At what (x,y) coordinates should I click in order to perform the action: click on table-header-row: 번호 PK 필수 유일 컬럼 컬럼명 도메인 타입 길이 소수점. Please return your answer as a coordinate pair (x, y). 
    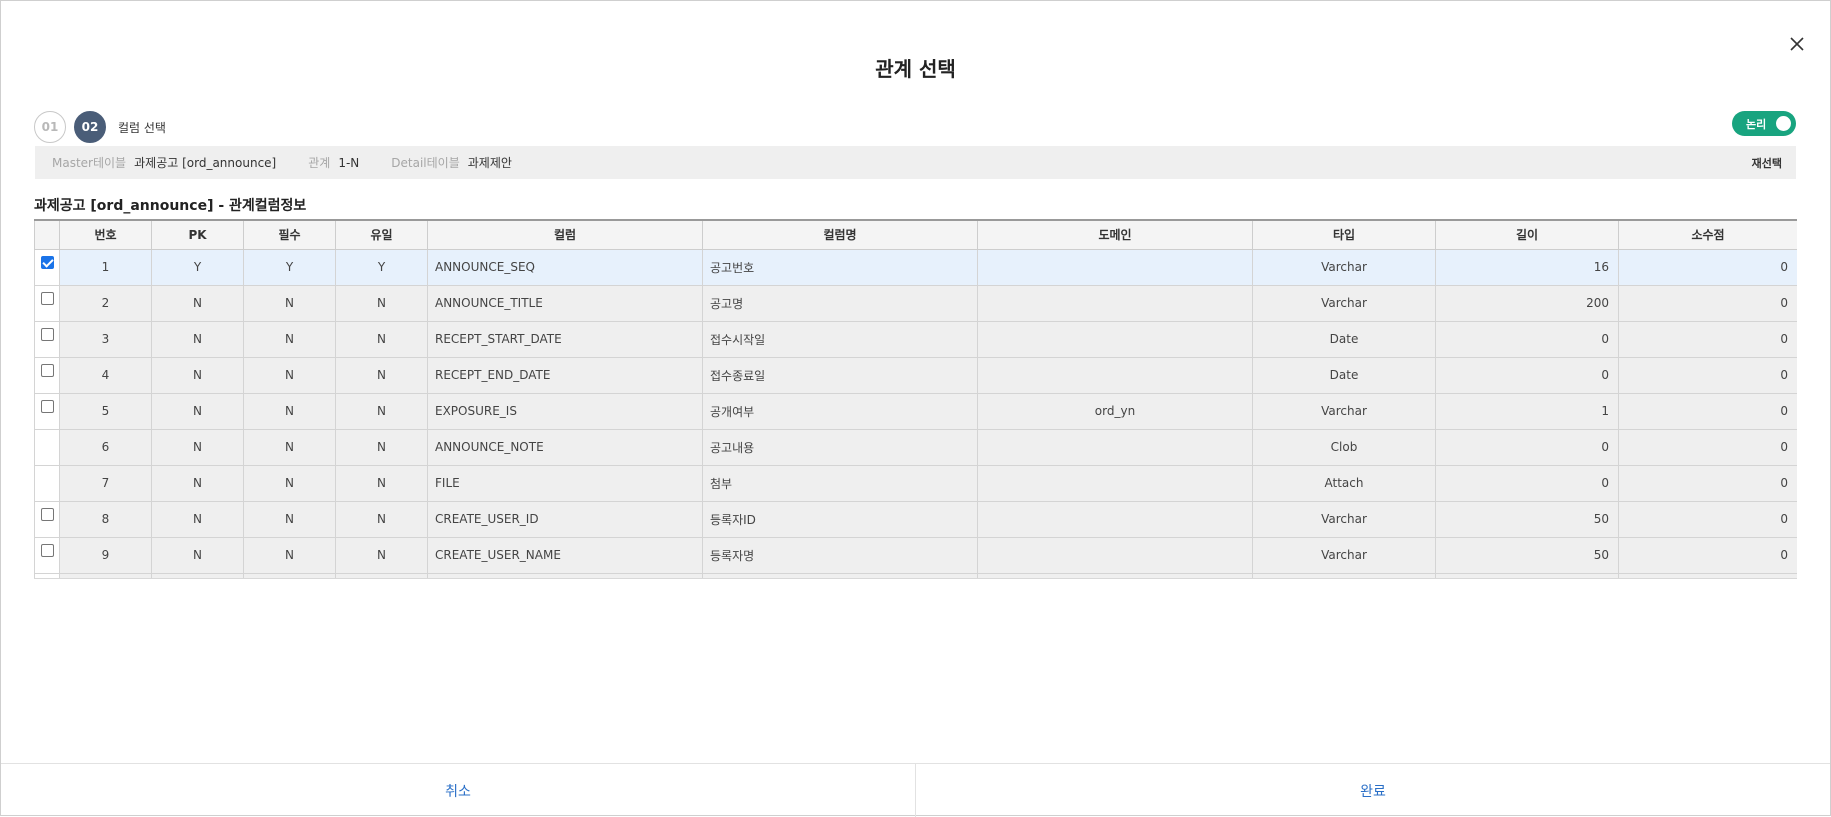
    Looking at the image, I should click on (915, 234).